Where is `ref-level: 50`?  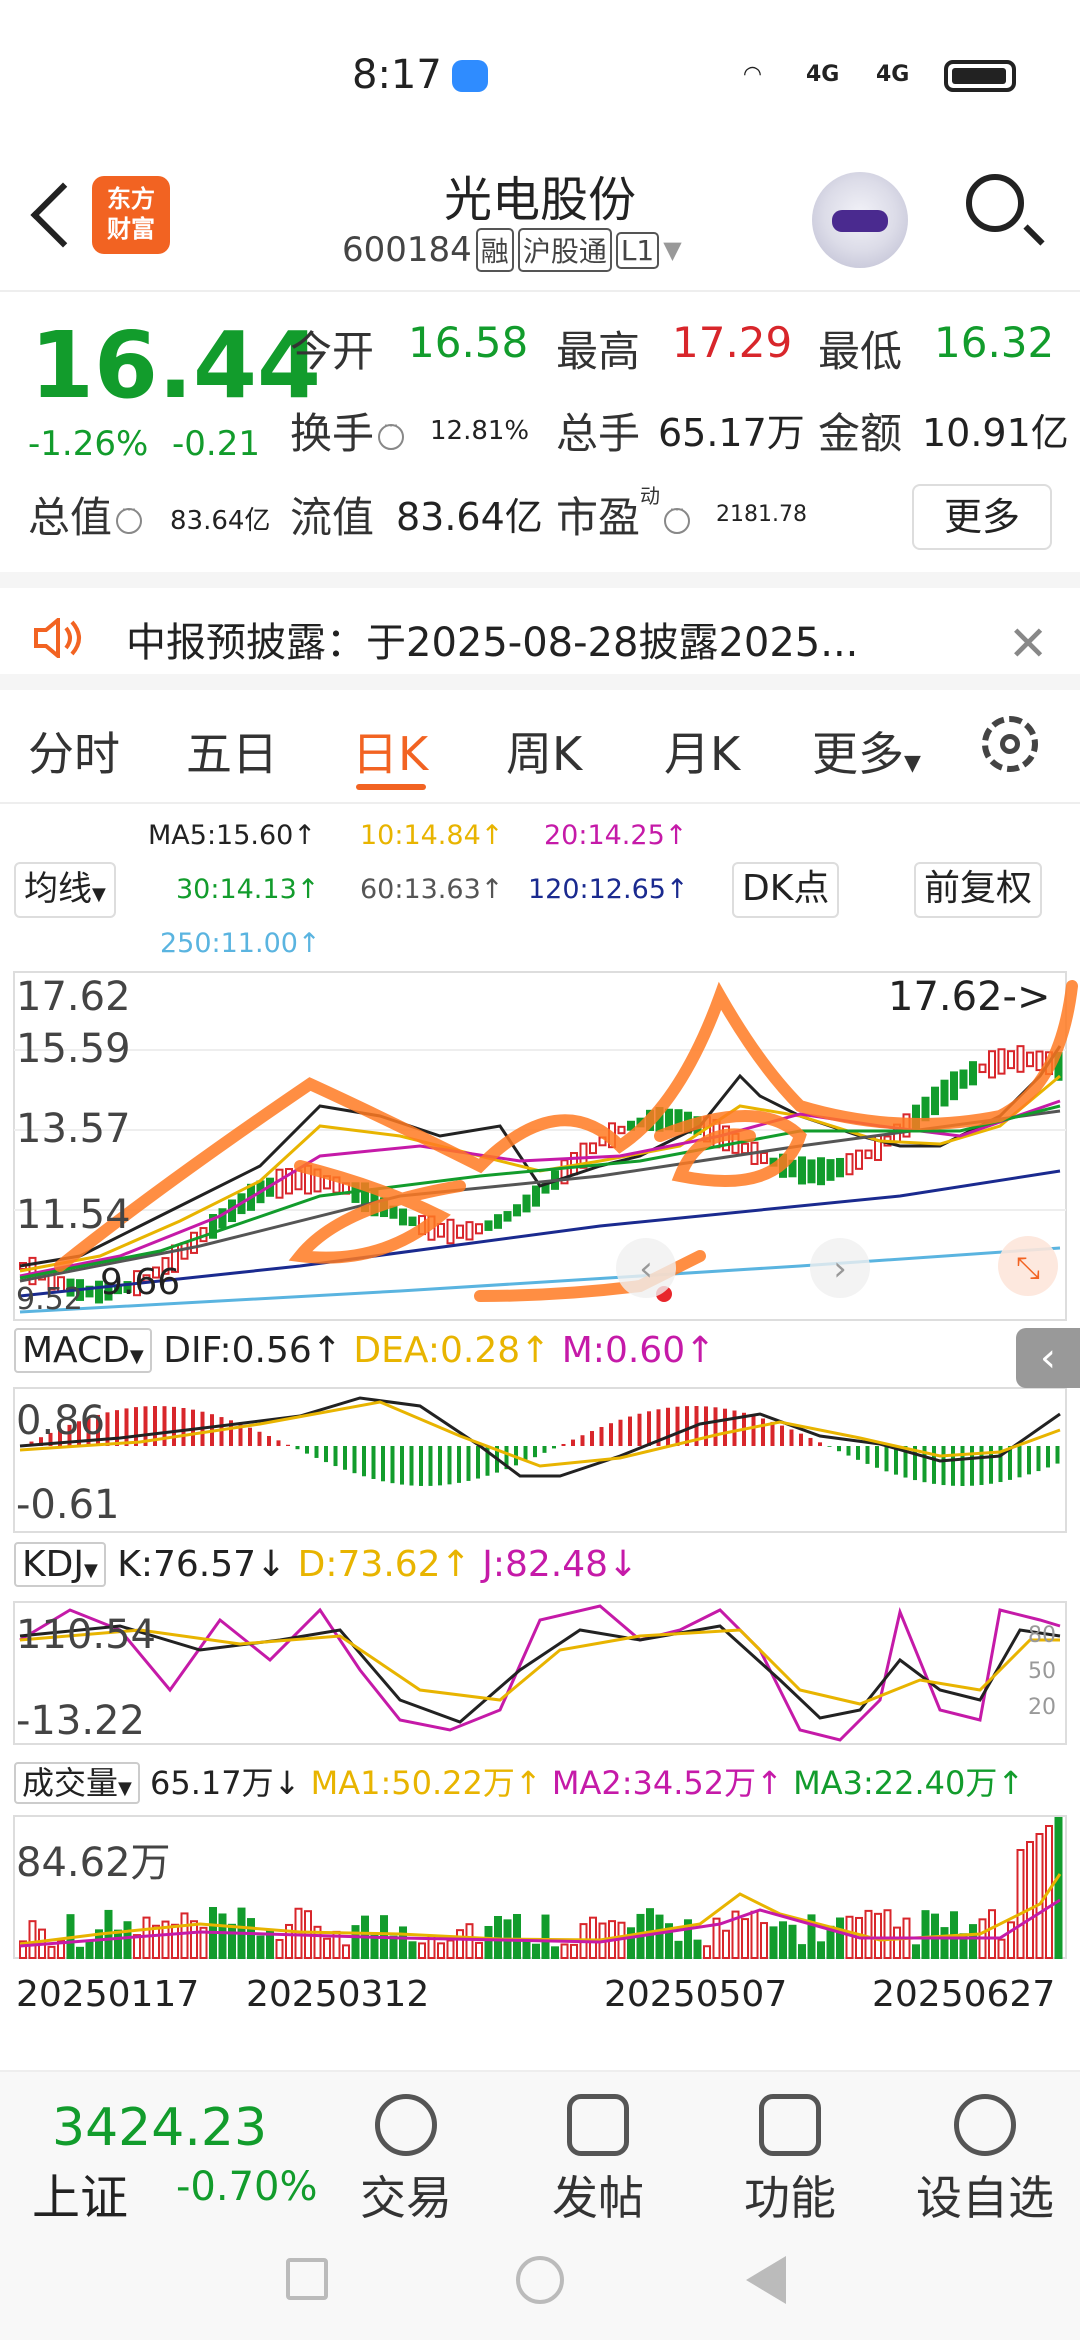 ref-level: 50 is located at coordinates (1042, 1671).